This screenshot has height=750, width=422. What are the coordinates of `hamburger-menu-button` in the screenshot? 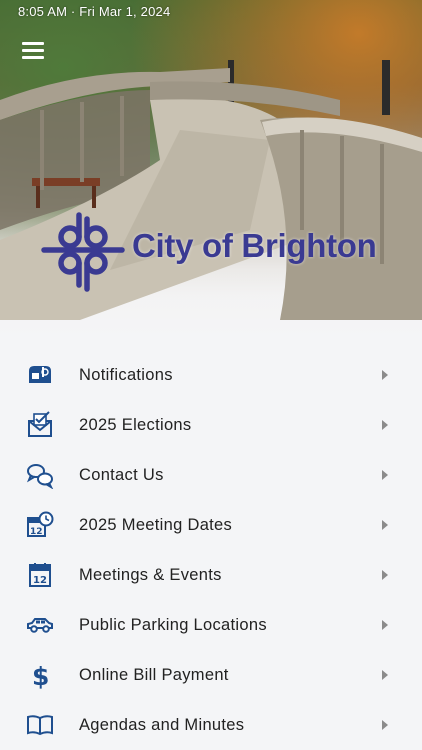 It's located at (33, 50).